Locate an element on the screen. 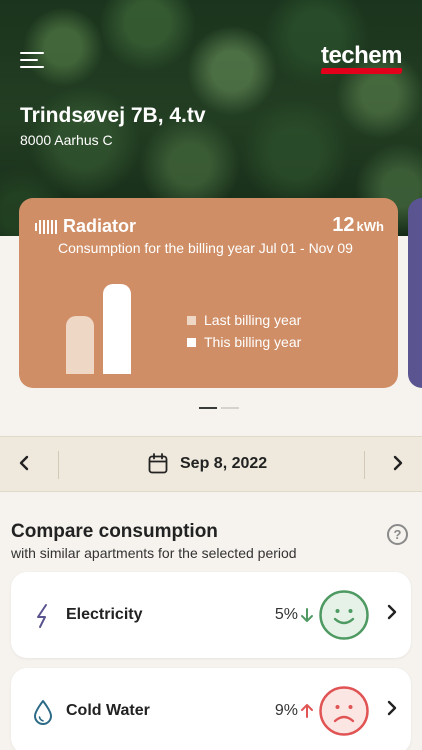 The width and height of the screenshot is (422, 750). compare-row-electricity: Electricity 5% is located at coordinates (211, 615).